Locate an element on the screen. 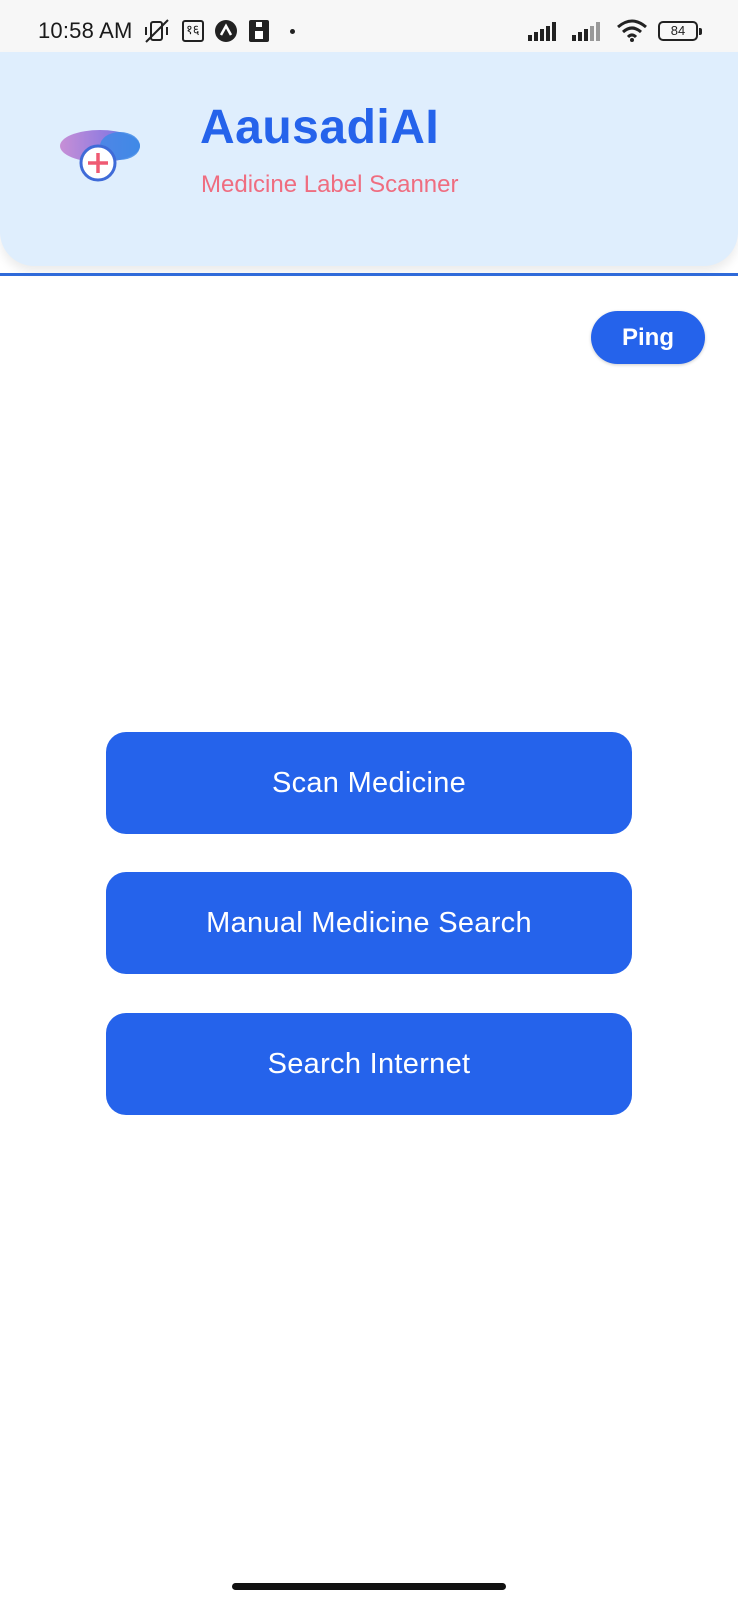  manual-medicine-search-button: Manual Medicine Search is located at coordinates (369, 923).